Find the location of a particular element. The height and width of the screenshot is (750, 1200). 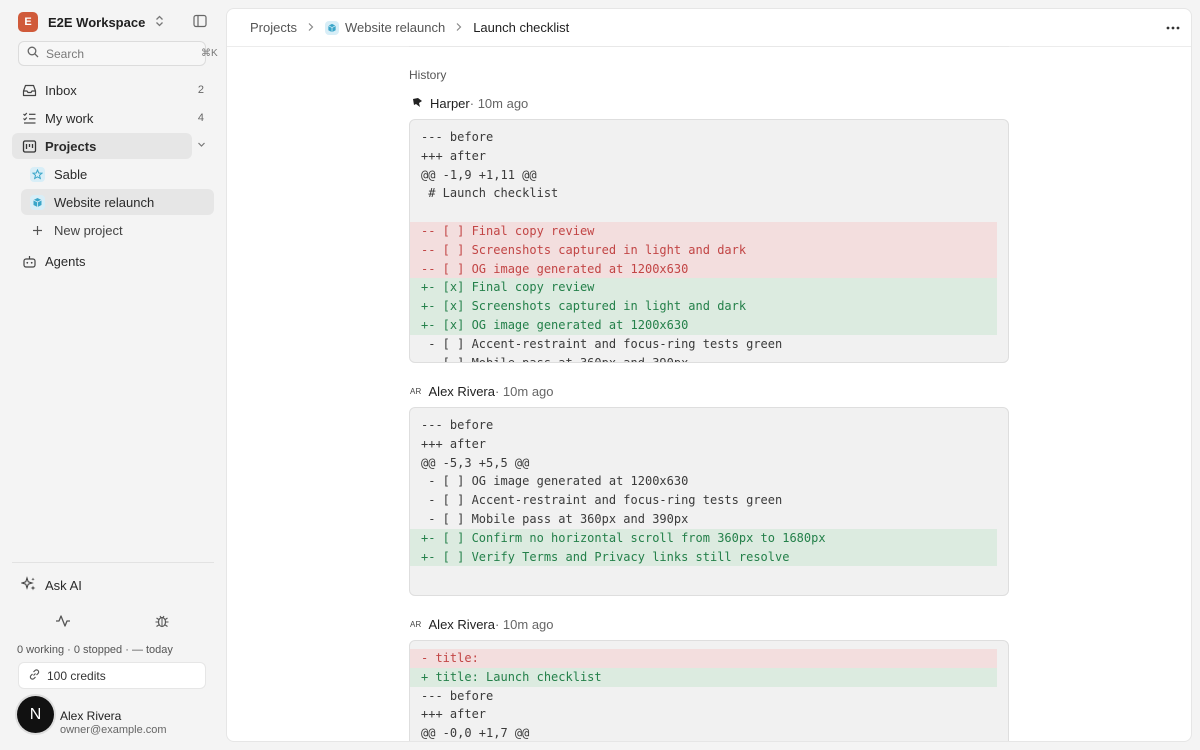

ask-ai-label: Ask AI is located at coordinates (63, 585).